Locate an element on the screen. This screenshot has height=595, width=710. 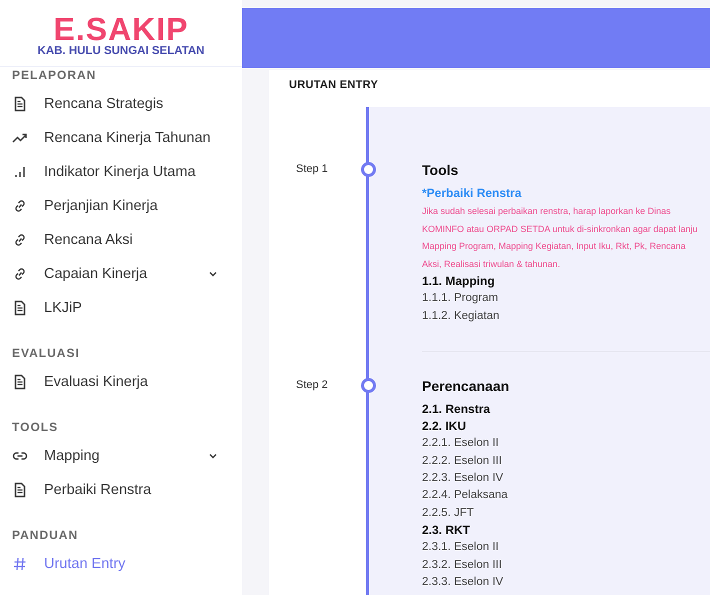
entry-text: 2.3.3. Eselon IV is located at coordinates (463, 582).